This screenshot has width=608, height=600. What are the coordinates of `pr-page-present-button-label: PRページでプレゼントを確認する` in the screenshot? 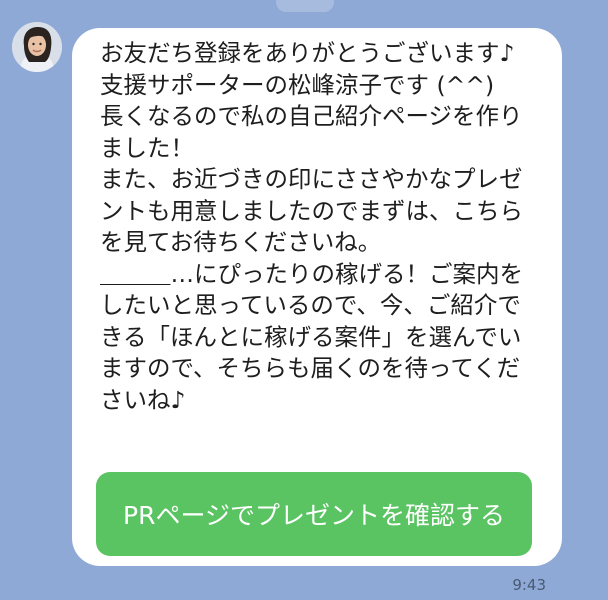 It's located at (314, 515).